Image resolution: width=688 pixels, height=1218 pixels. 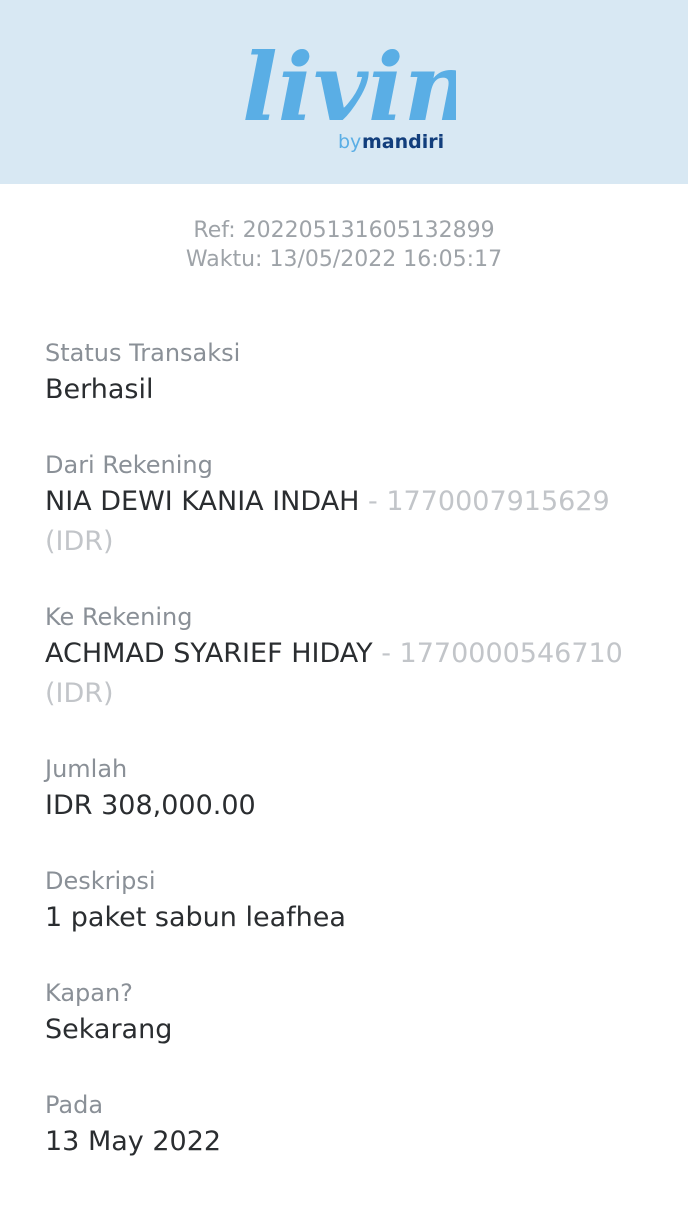 What do you see at coordinates (345, 789) in the screenshot?
I see `amount-field: Jumlah IDR 308,000.00` at bounding box center [345, 789].